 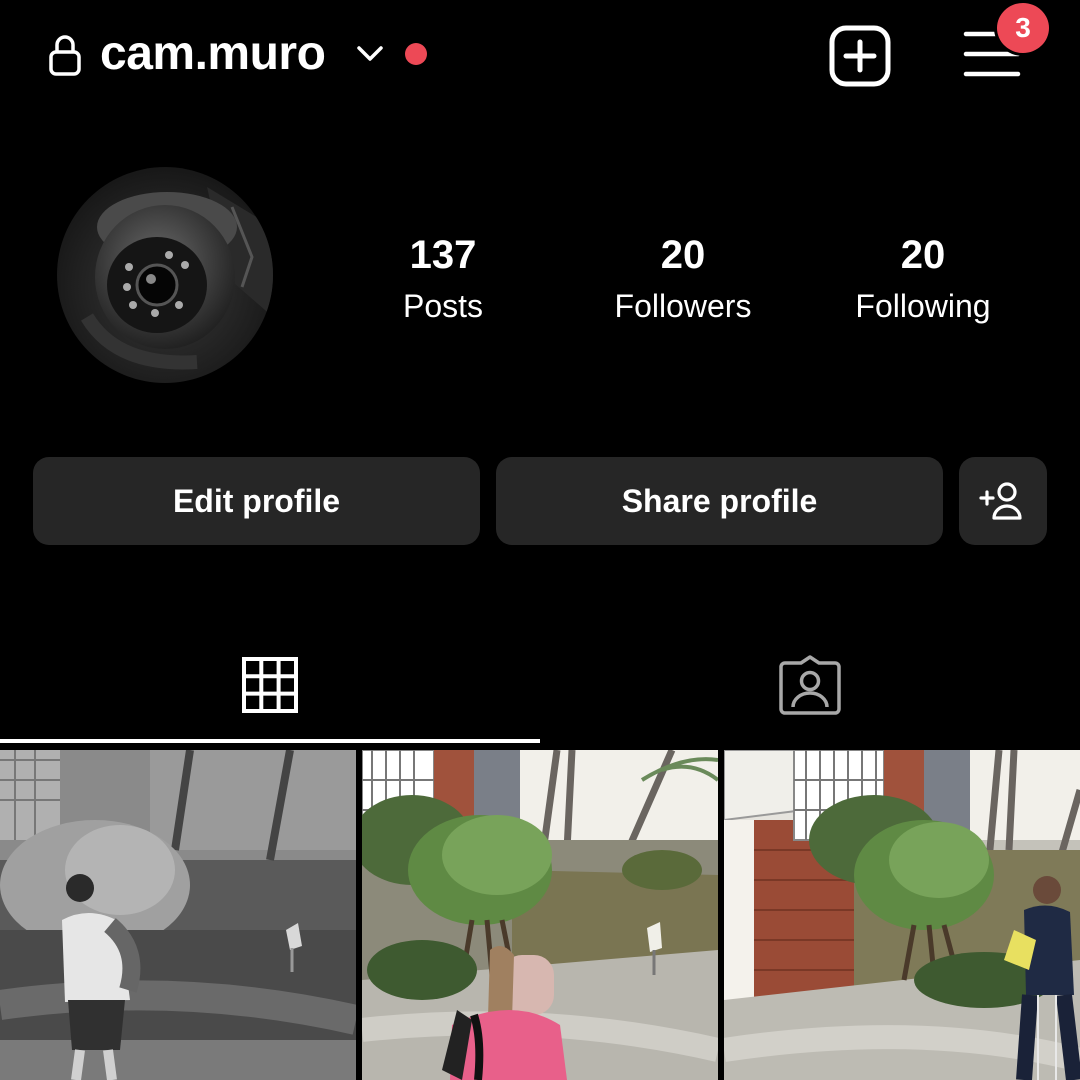 I want to click on share-profile-button: Share profile, so click(x=719, y=501).